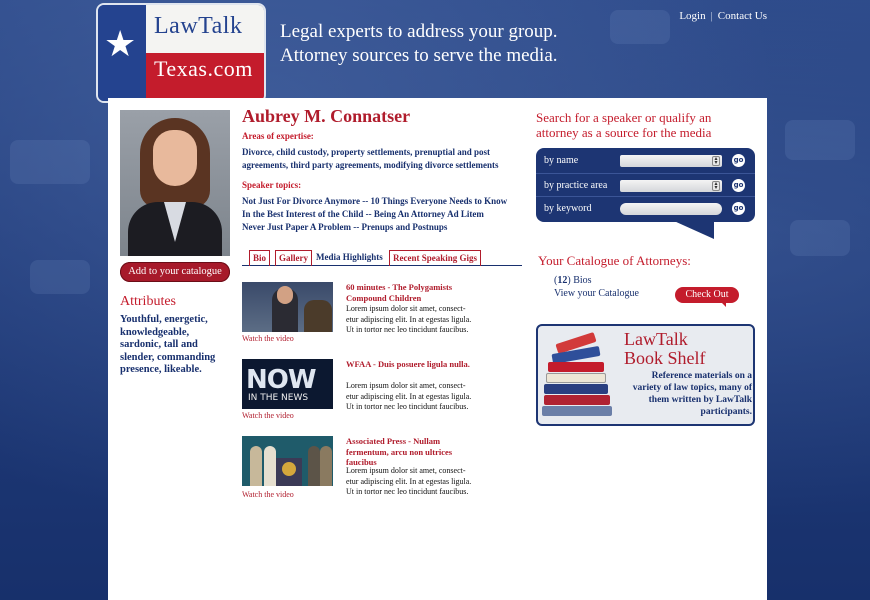 The width and height of the screenshot is (870, 600). I want to click on search-by-practice-row: by practice area ▴ ▾ go, so click(645, 185).